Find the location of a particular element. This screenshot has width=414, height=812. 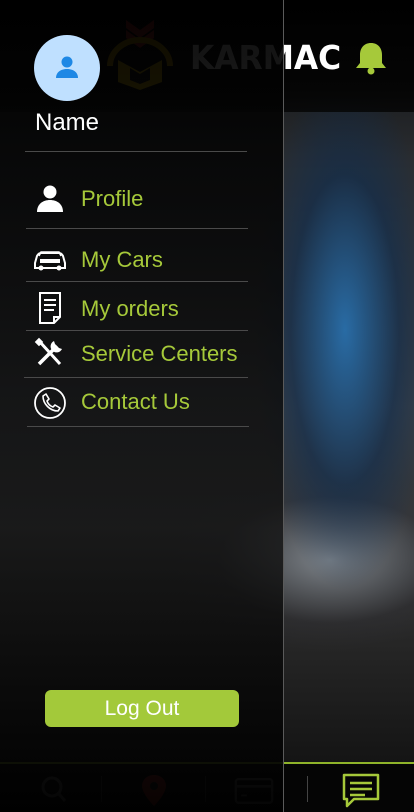

avatar is located at coordinates (67, 68).